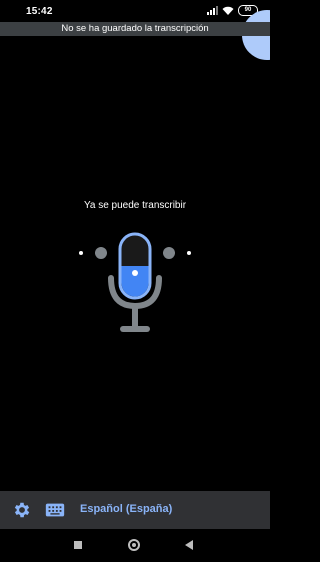 The image size is (320, 562). I want to click on status-time: 15:42, so click(39, 11).